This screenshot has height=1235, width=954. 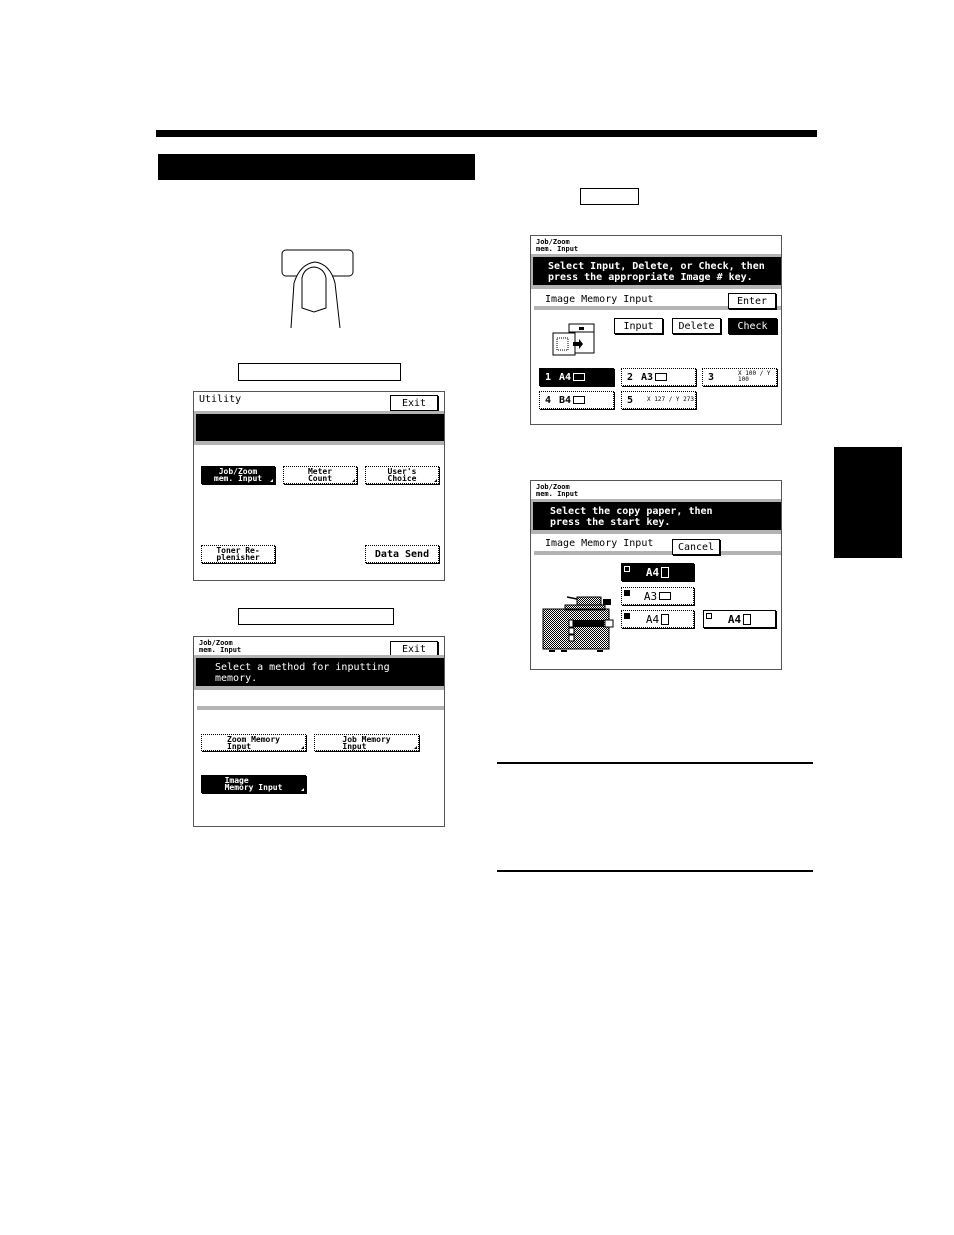 I want to click on message-line1: Select Input, Delete, or Check, then, so click(x=656, y=266).